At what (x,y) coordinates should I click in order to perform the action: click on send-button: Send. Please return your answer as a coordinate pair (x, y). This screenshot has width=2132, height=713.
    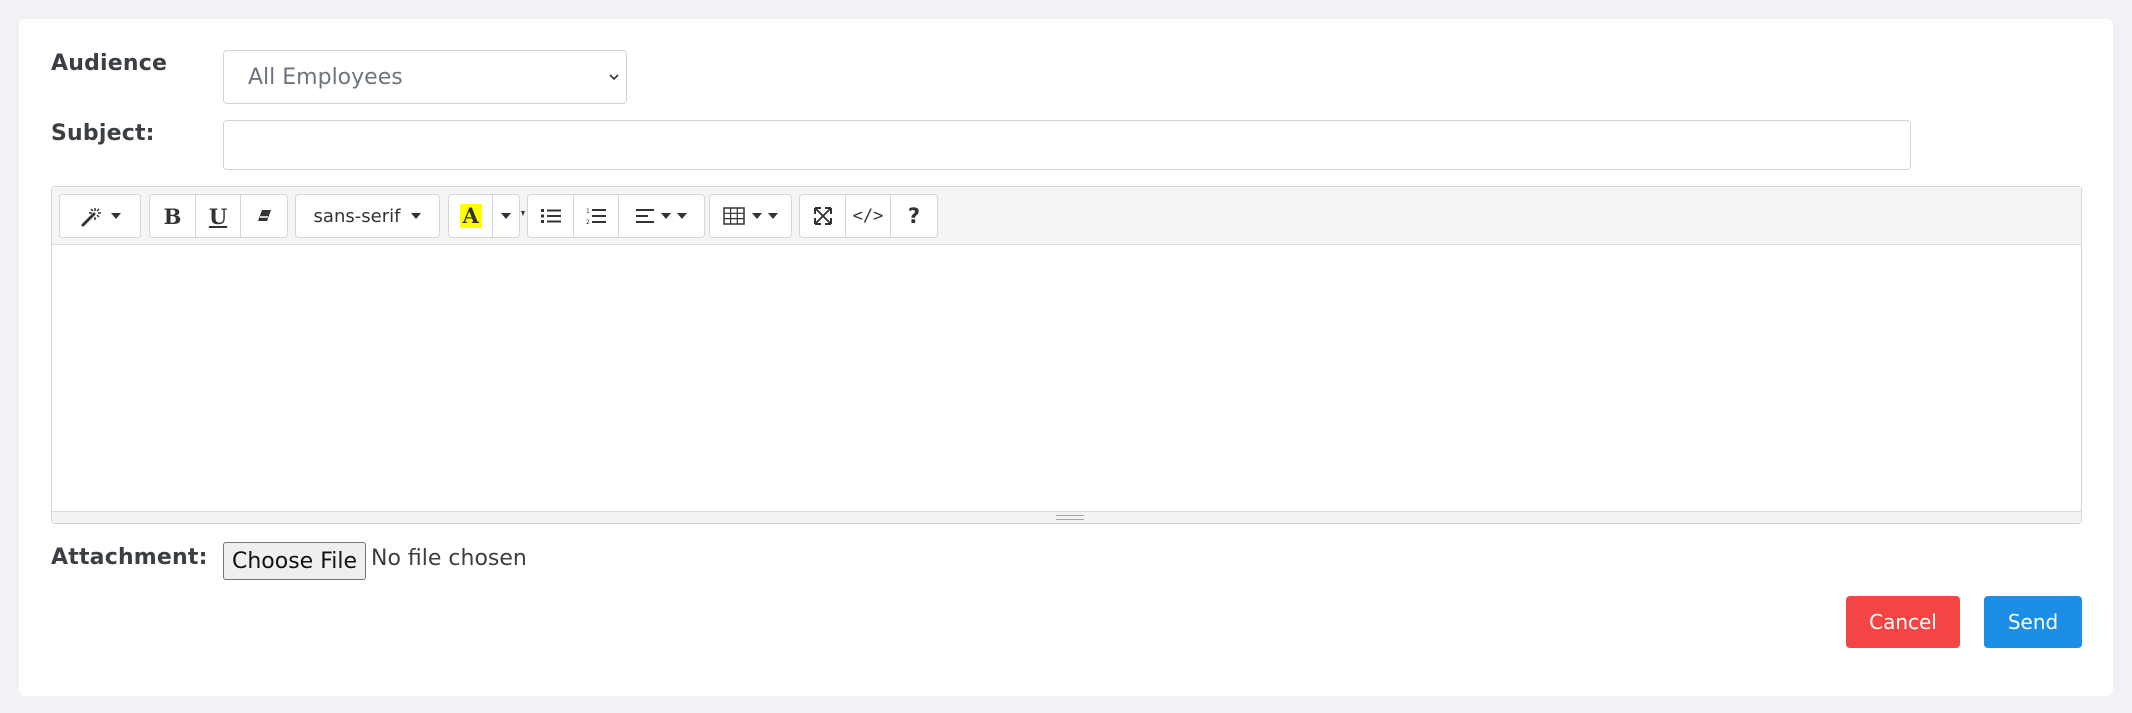
    Looking at the image, I should click on (2033, 622).